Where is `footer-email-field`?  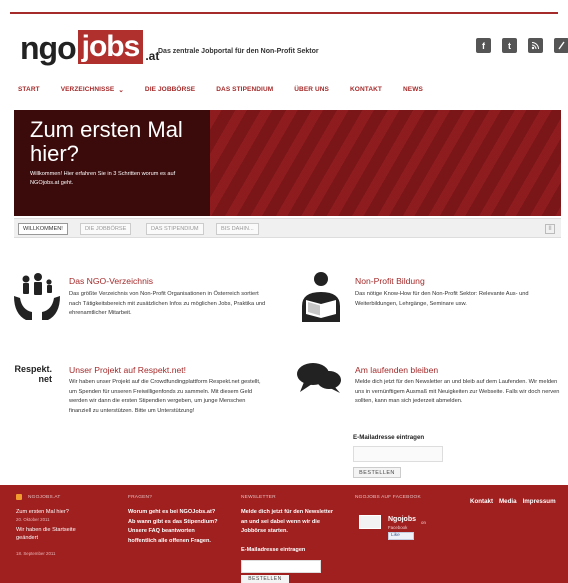 footer-email-field is located at coordinates (281, 566).